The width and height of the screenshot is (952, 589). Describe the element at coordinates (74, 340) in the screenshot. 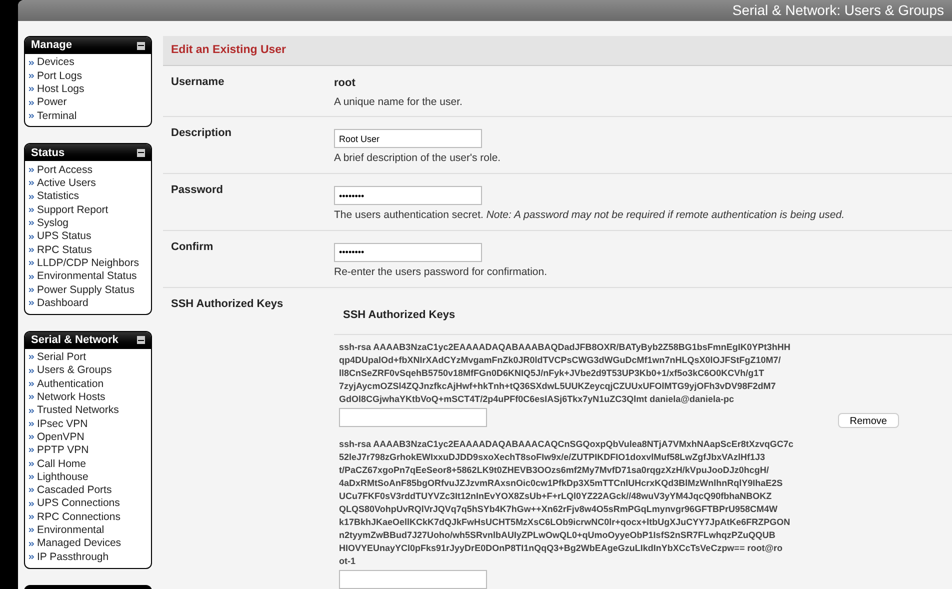

I see `panel-title: Serial & Network` at that location.